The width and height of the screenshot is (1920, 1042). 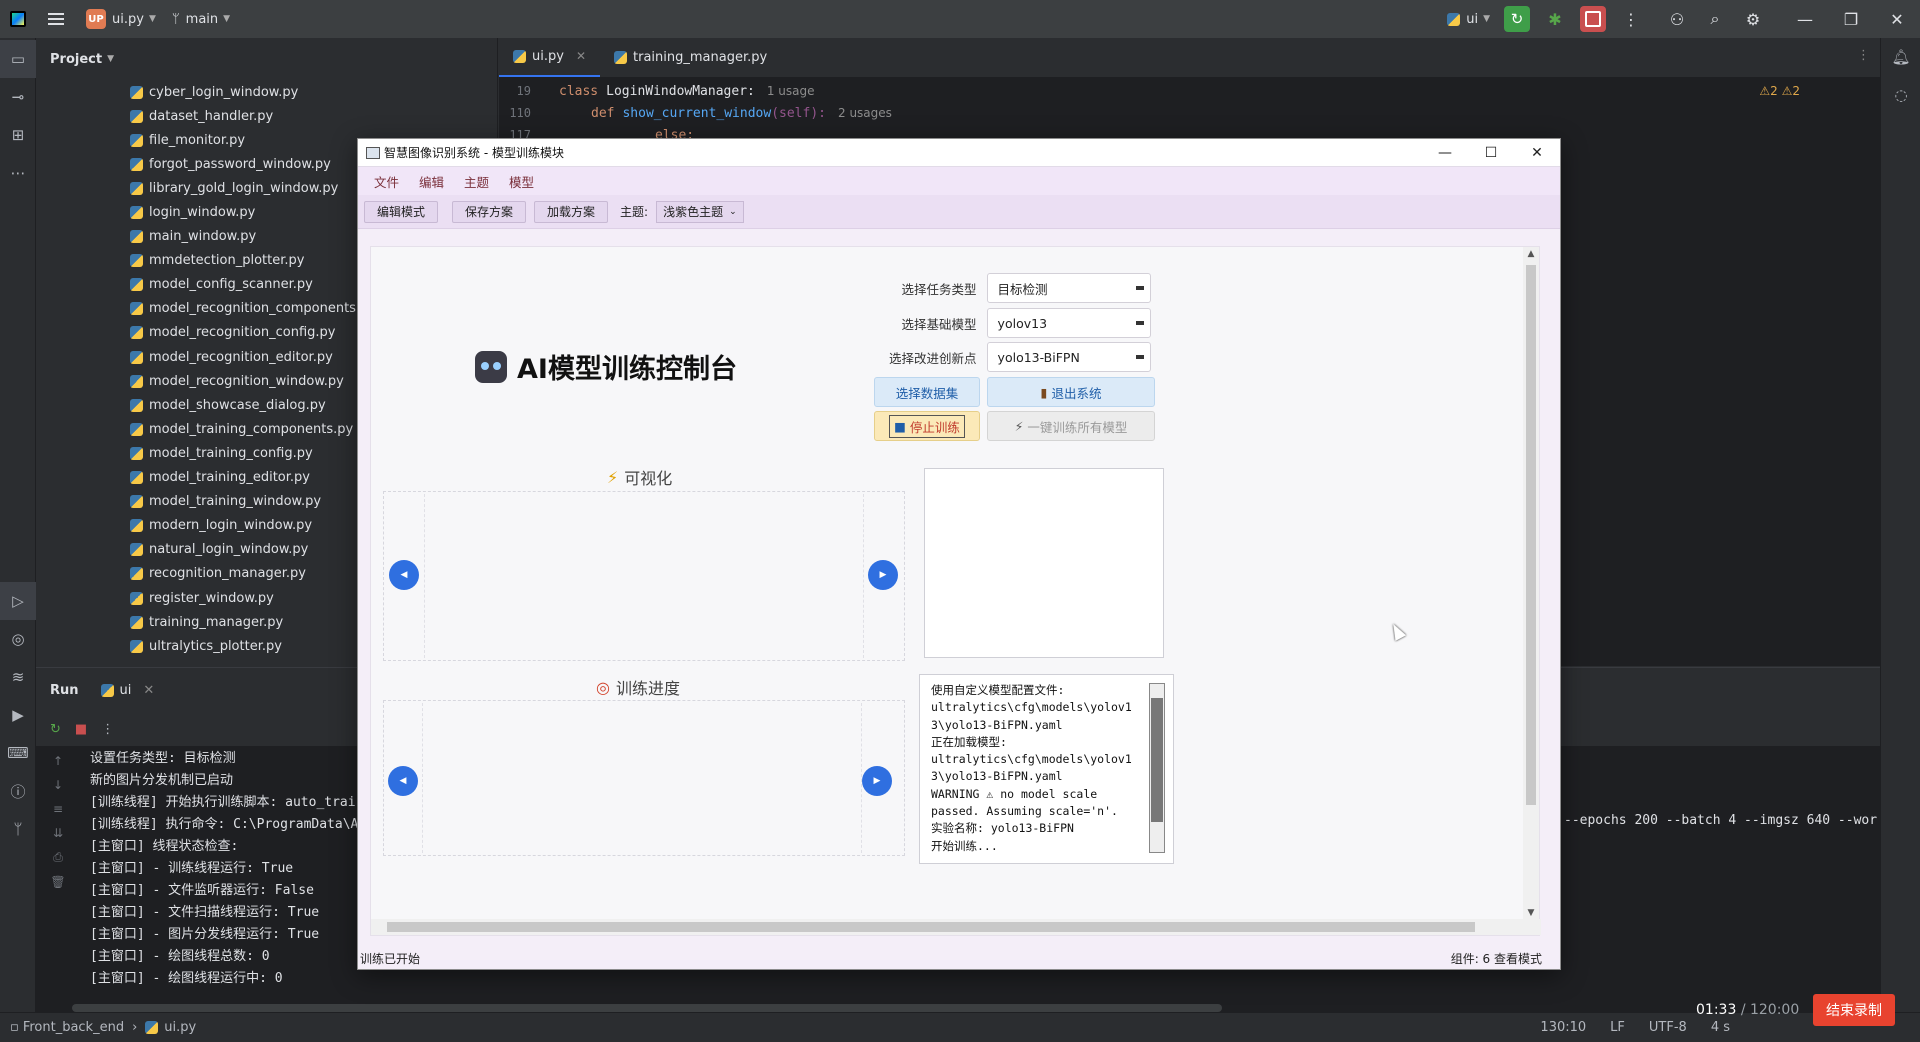 I want to click on settings-button: ⚙, so click(x=1753, y=19).